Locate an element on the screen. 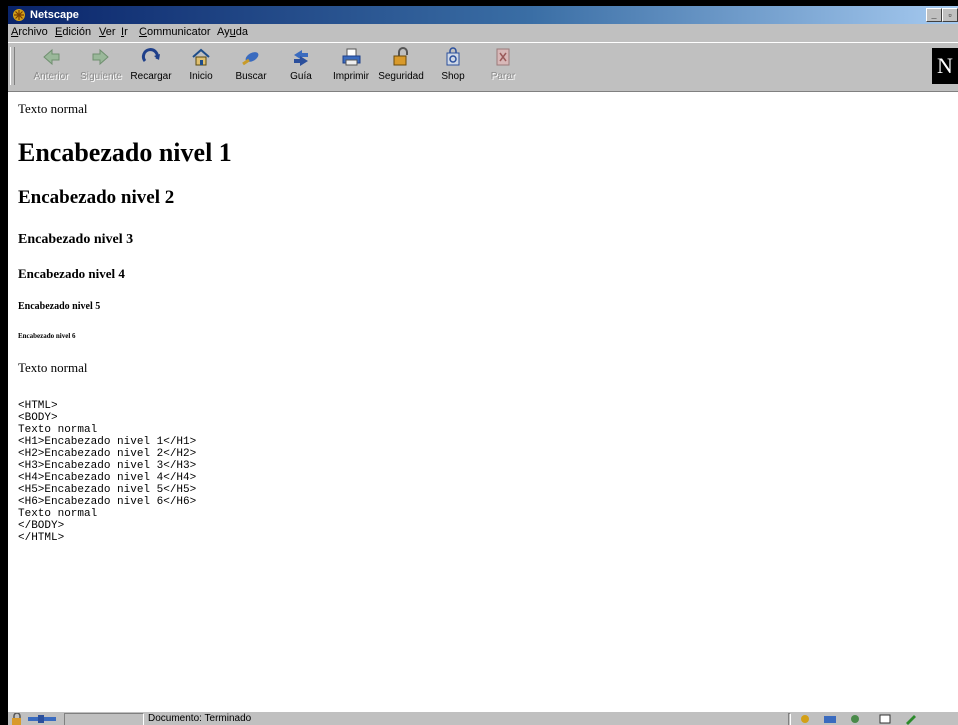 The height and width of the screenshot is (725, 958). mail-icon is located at coordinates (830, 719).